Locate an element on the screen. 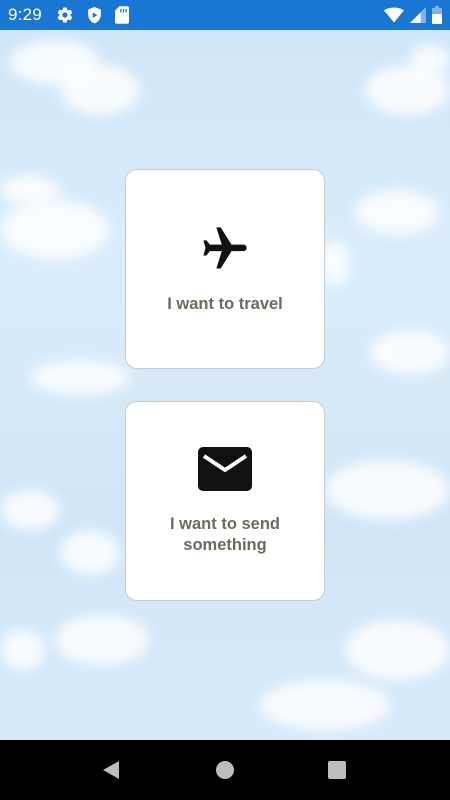  airplane-icon is located at coordinates (225, 251).